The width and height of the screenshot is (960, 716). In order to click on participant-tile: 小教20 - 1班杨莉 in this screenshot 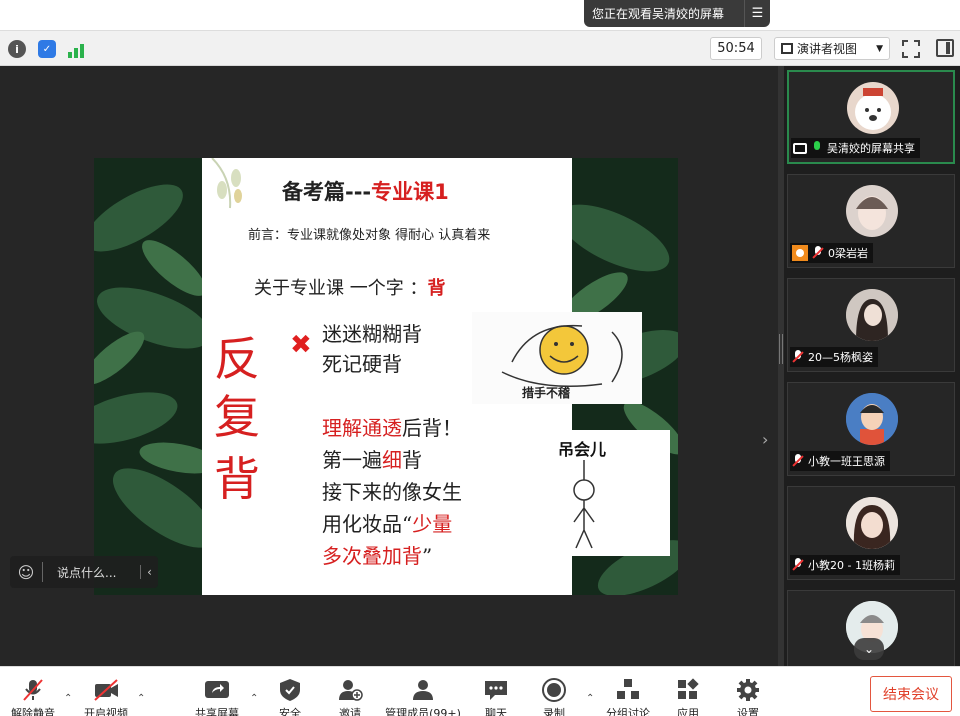, I will do `click(871, 533)`.